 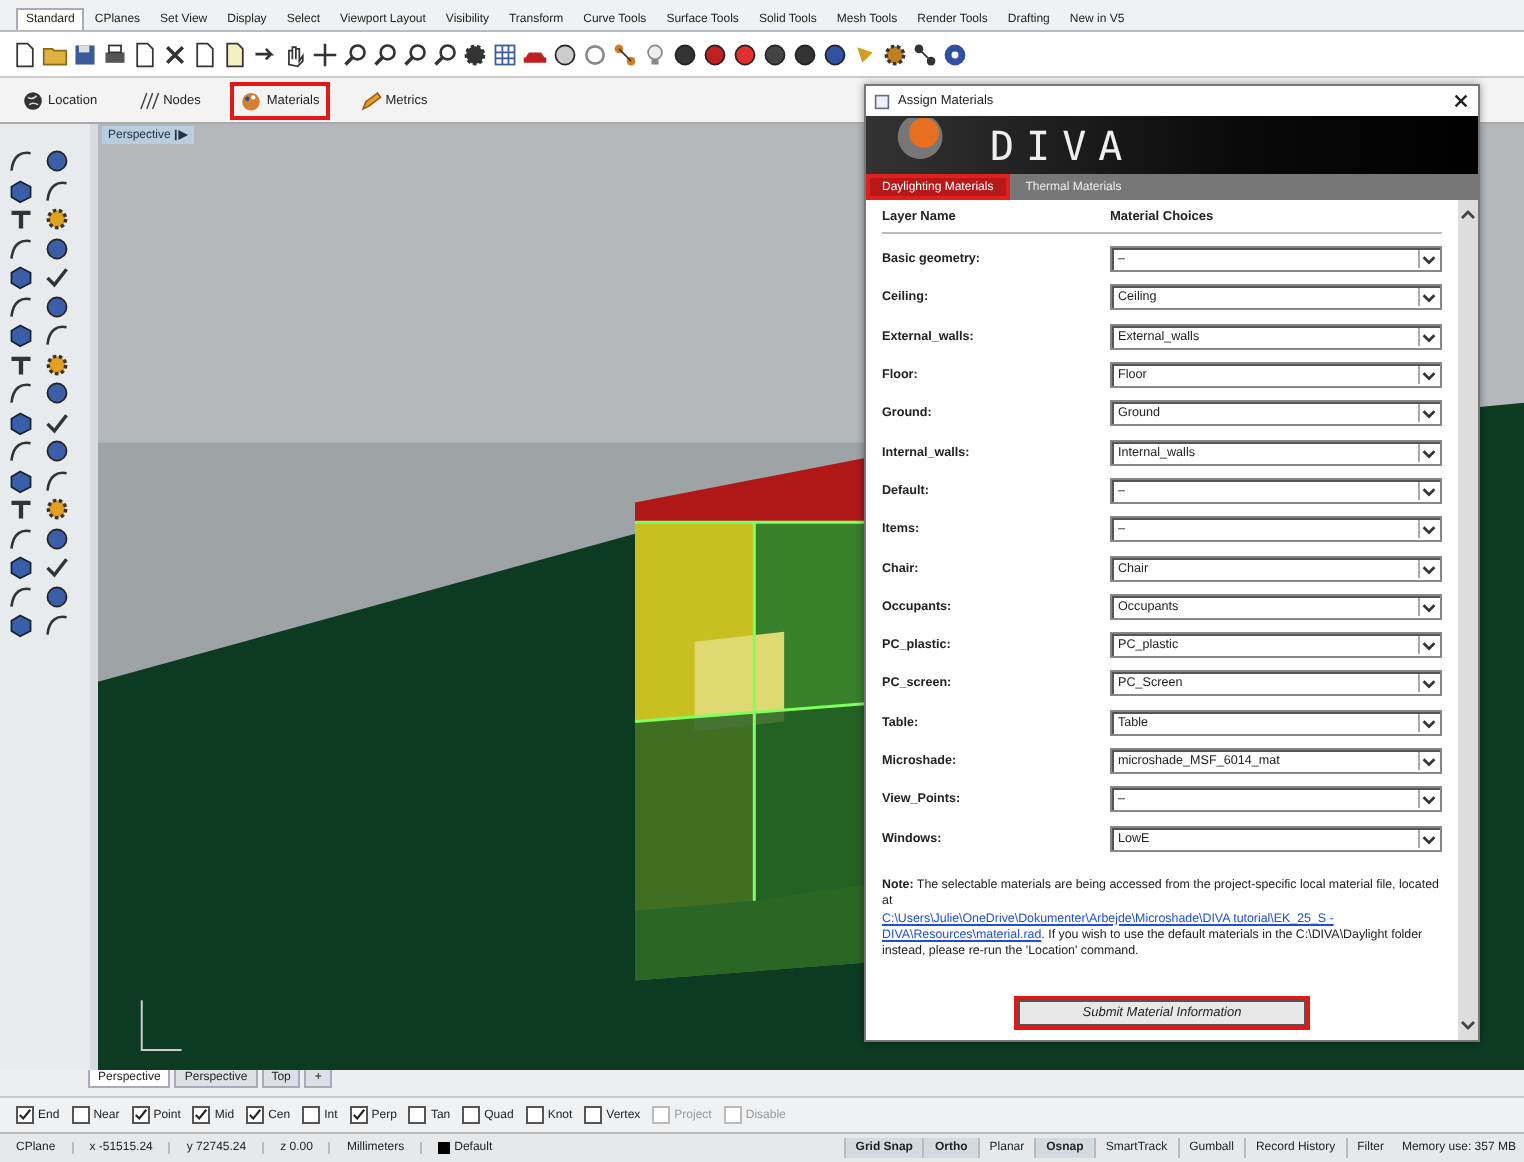 What do you see at coordinates (85, 54) in the screenshot?
I see `save-icon` at bounding box center [85, 54].